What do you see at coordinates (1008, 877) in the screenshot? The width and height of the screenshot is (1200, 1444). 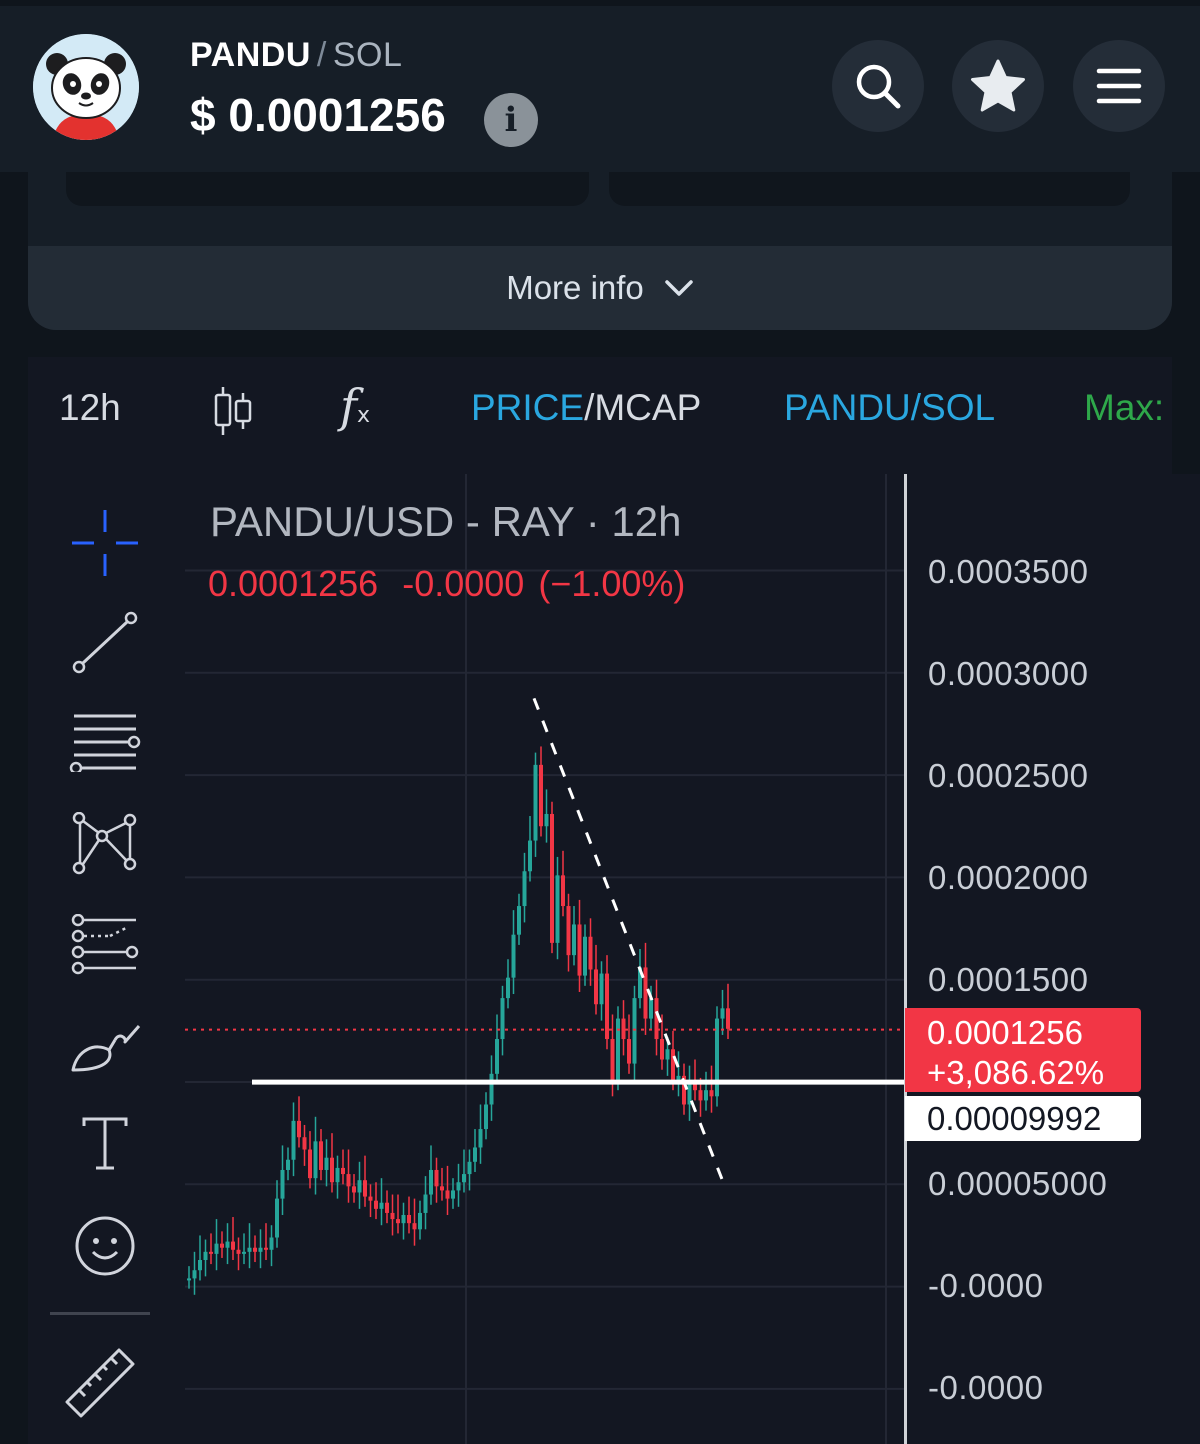 I see `price-scale-tick: 0.0002000` at bounding box center [1008, 877].